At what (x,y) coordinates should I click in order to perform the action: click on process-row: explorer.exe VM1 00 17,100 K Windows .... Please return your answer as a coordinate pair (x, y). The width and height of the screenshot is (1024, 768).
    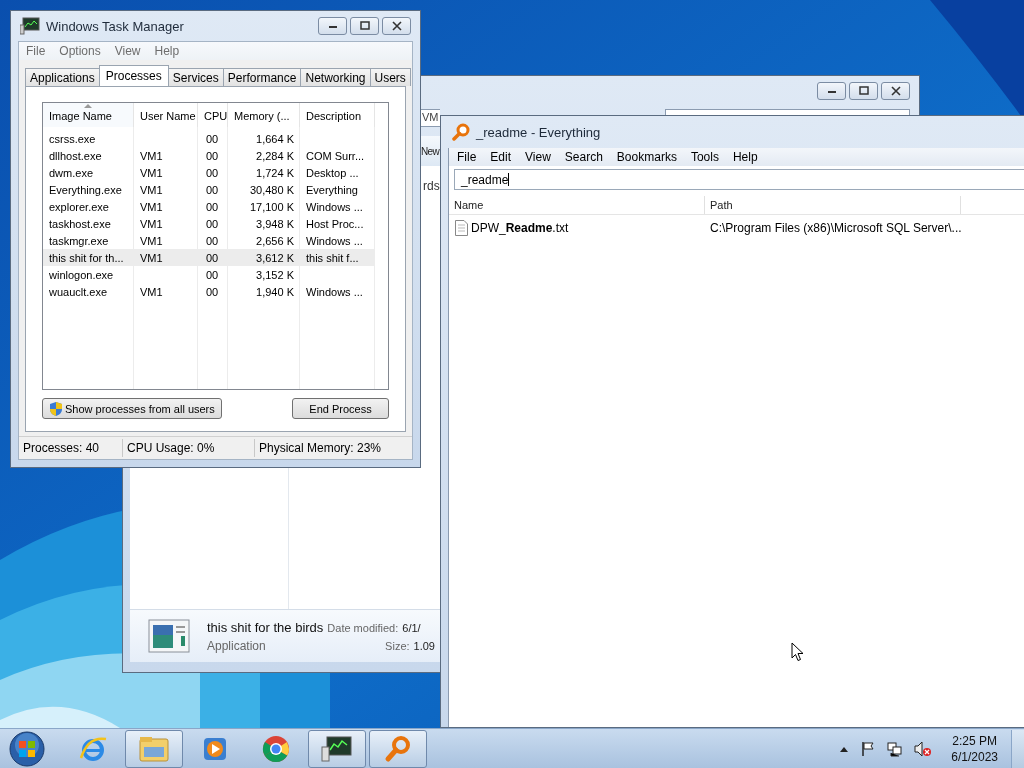
    Looking at the image, I should click on (209, 206).